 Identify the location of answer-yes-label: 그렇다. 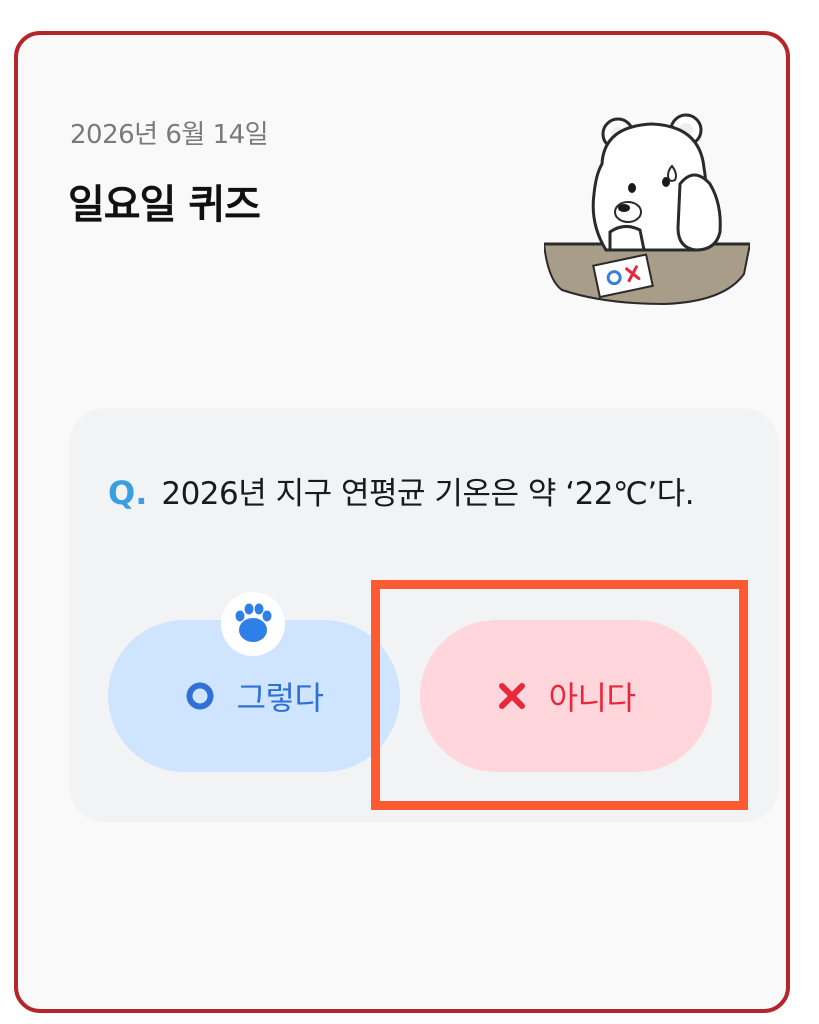
(280, 698).